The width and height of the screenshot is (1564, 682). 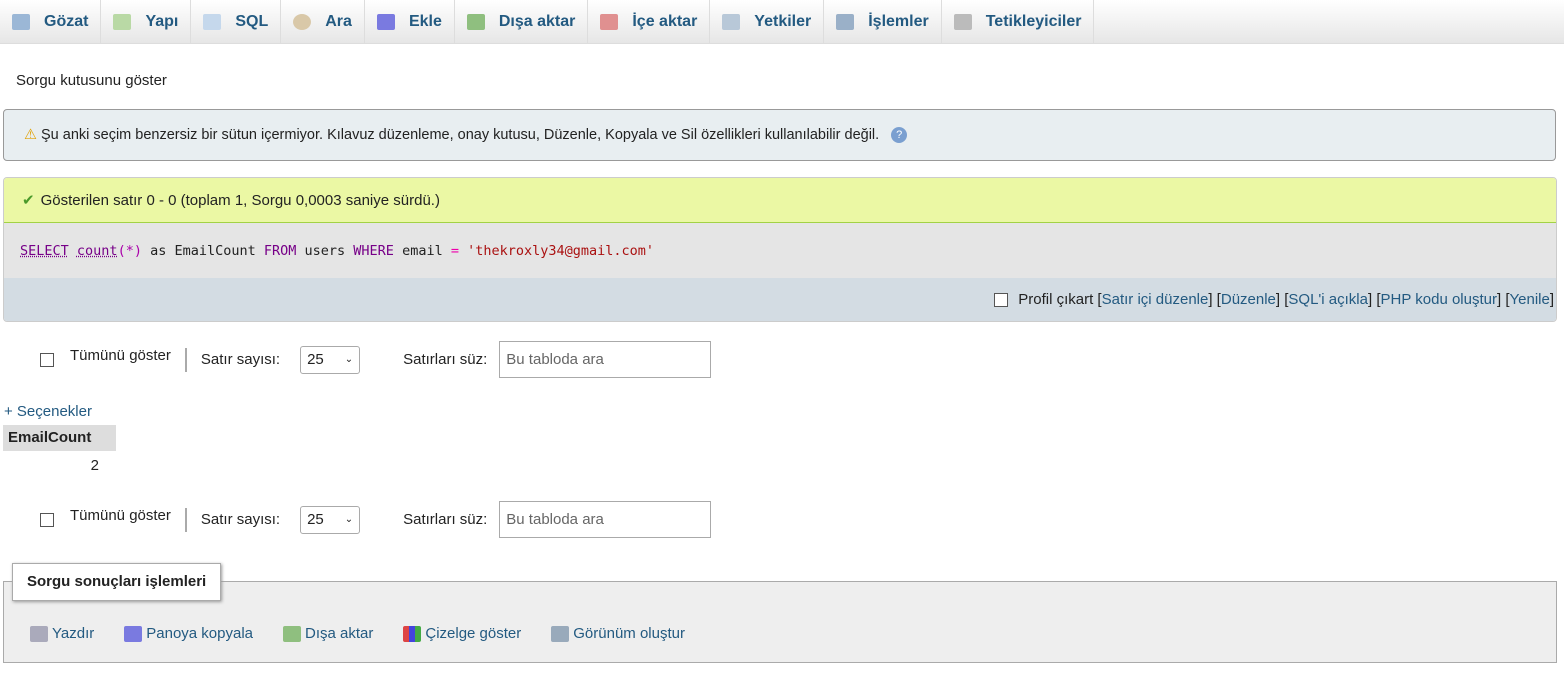 I want to click on sql-table: users, so click(x=325, y=250).